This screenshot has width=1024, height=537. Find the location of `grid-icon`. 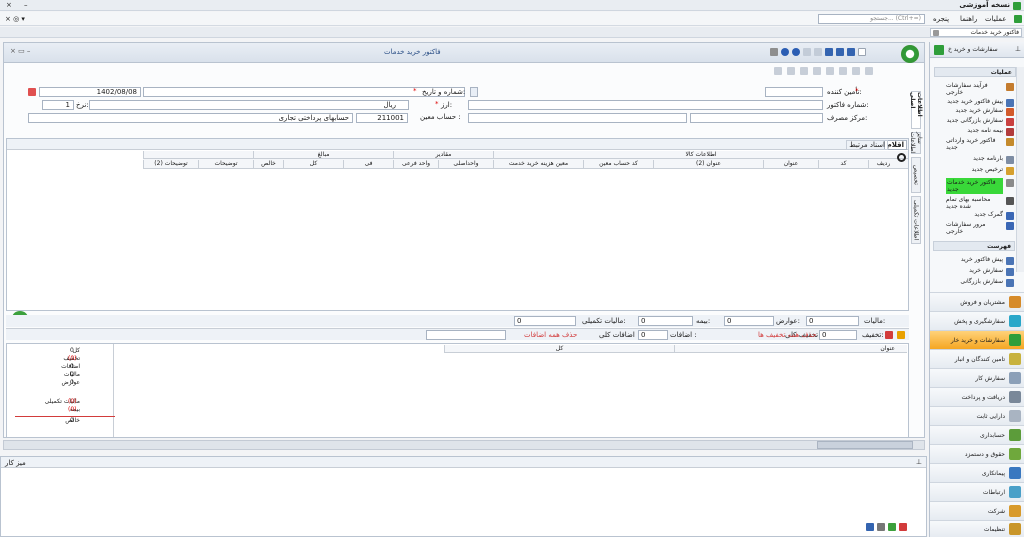

grid-icon is located at coordinates (807, 52).